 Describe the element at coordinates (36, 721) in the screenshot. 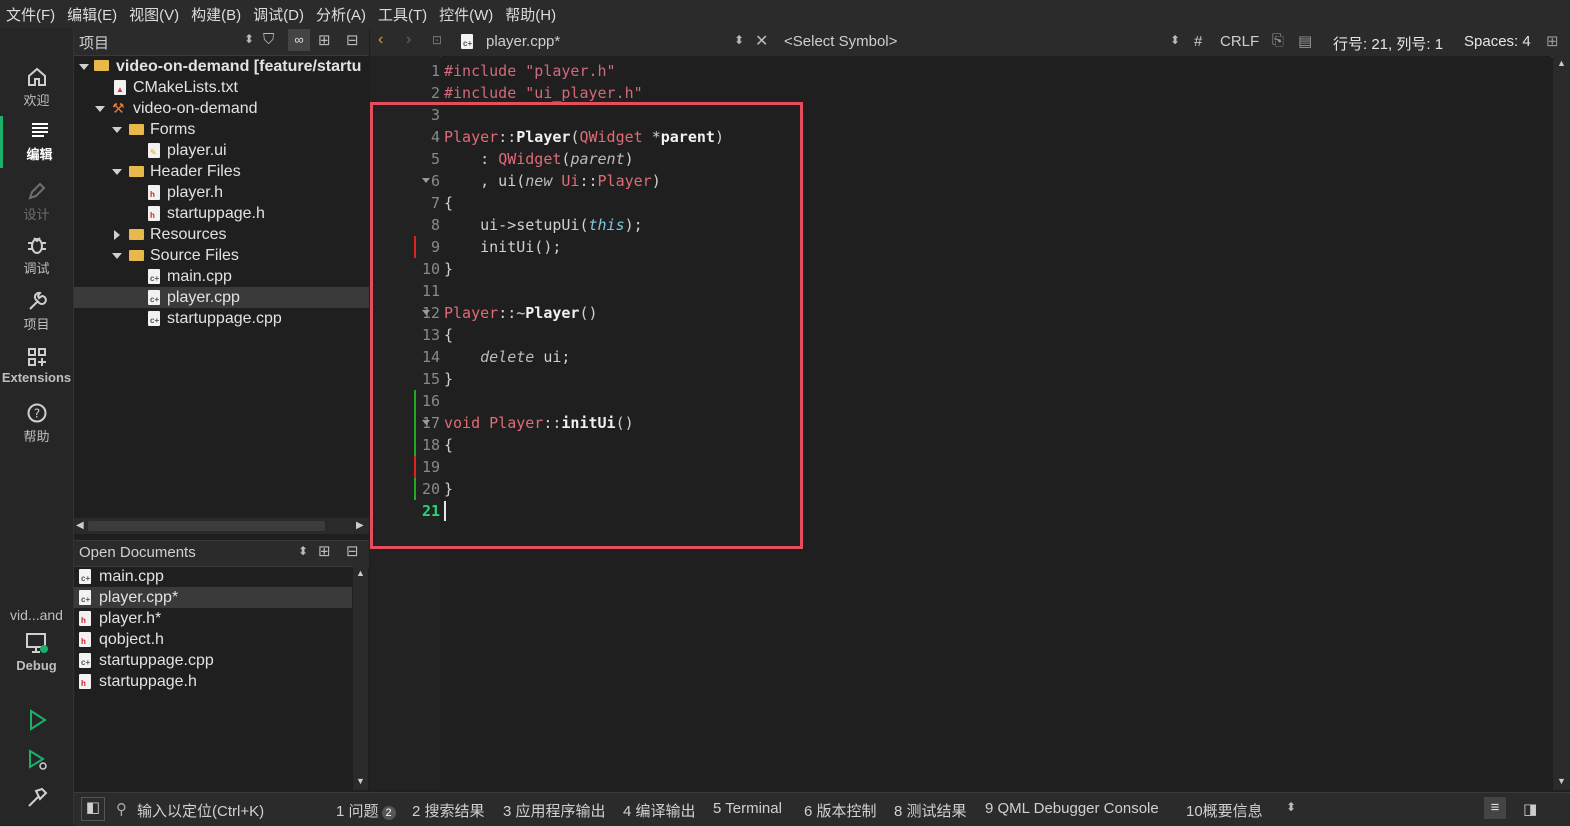

I see `run-button` at that location.